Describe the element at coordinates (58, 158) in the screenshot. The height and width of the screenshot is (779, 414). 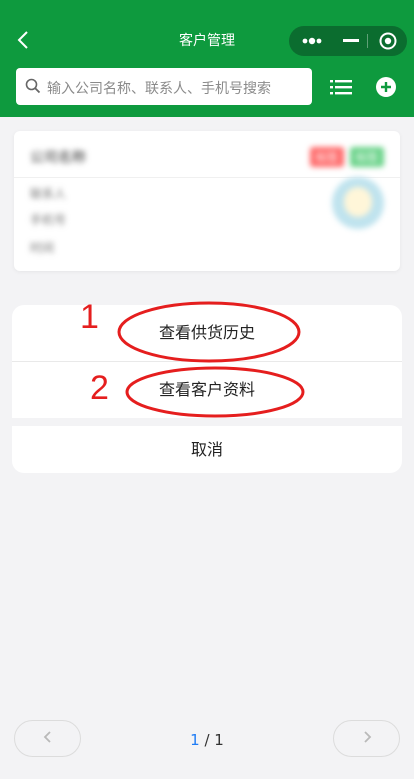
I see `company-name: 公司名称` at that location.